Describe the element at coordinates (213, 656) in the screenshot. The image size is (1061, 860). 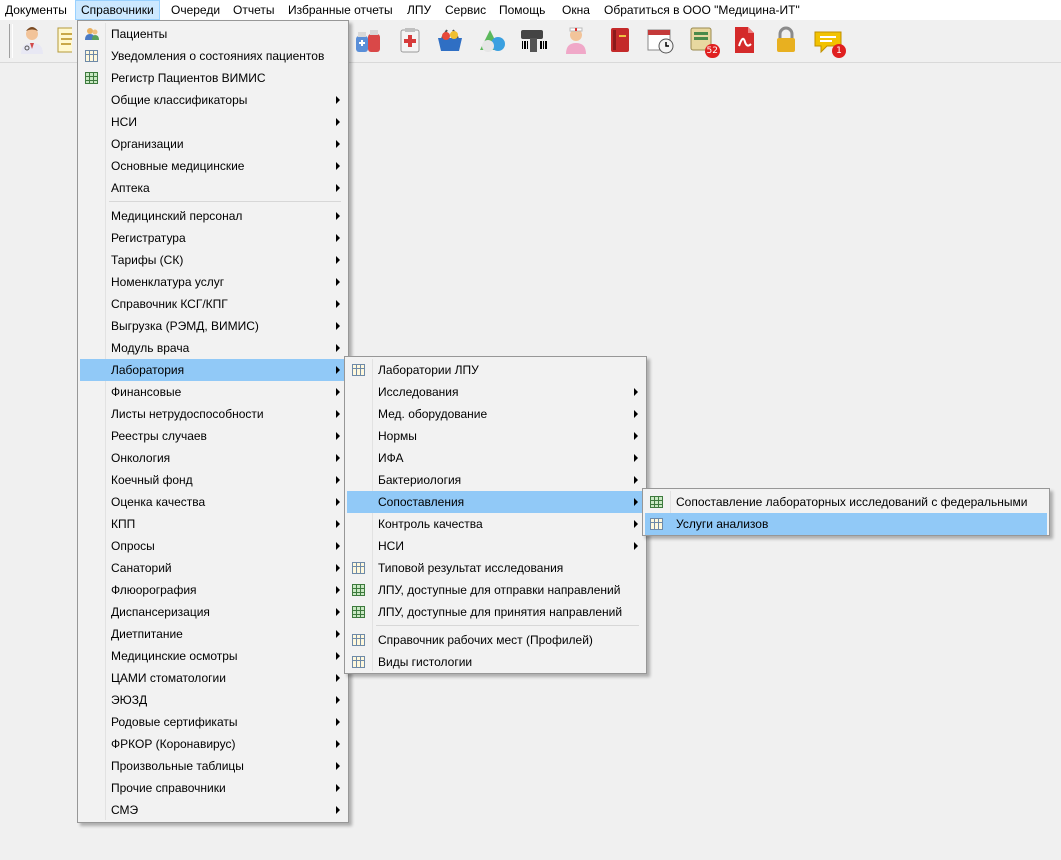
I see `menu-item-медицинские-осмотры: Медицинские осмотры` at that location.